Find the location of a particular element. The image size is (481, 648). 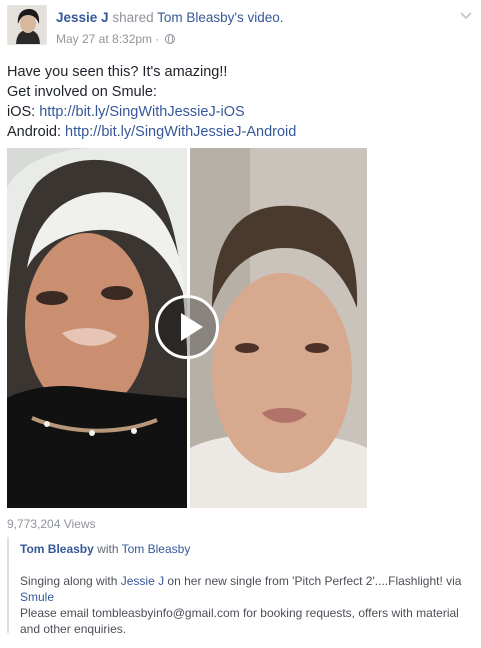

shared-post-header: Tom Bleasby with Tom Bleasby is located at coordinates (105, 549).